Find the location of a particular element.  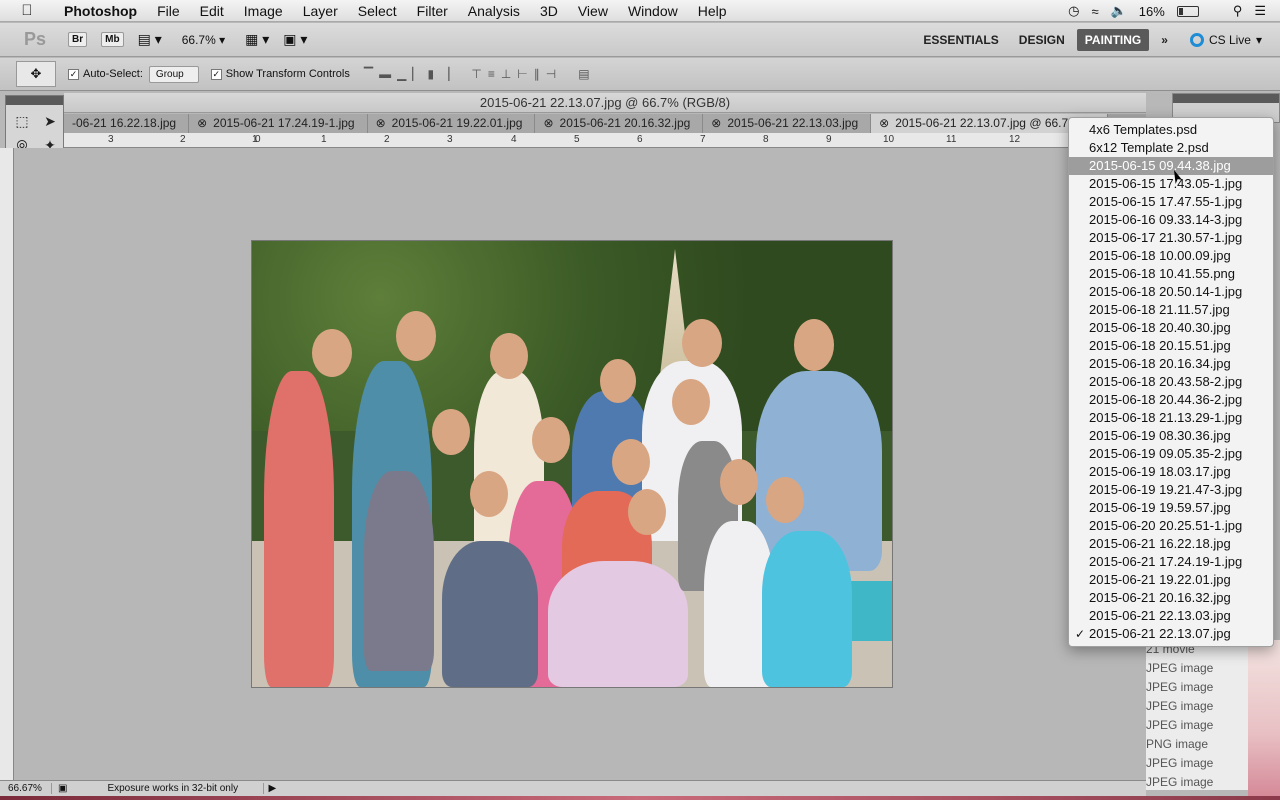

notification-center-icon: ☰ is located at coordinates (1260, 11).